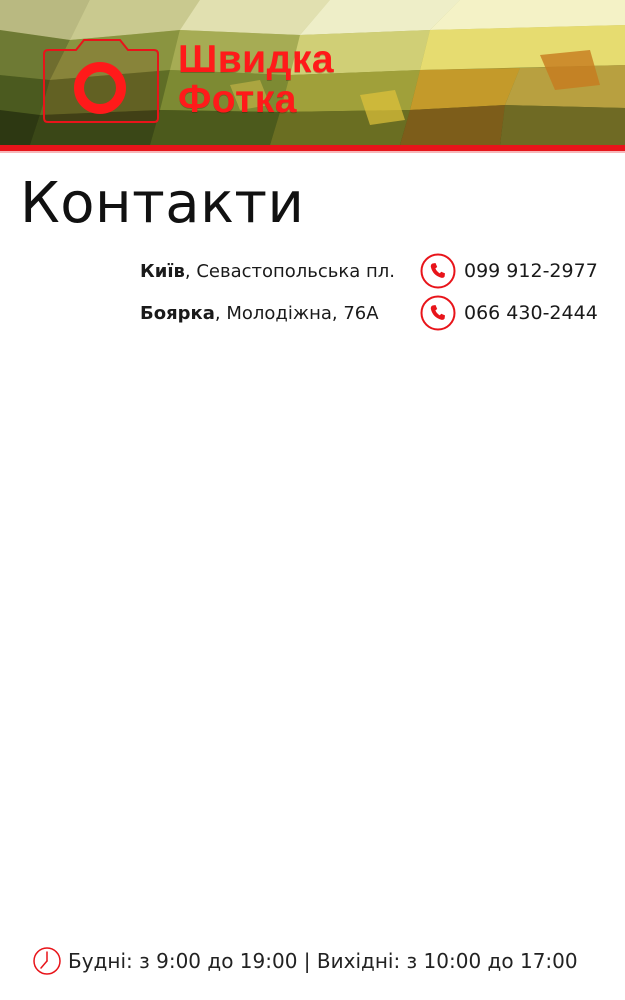  I want to click on contact-address: Боярка, Молодіжна, 76А, so click(280, 313).